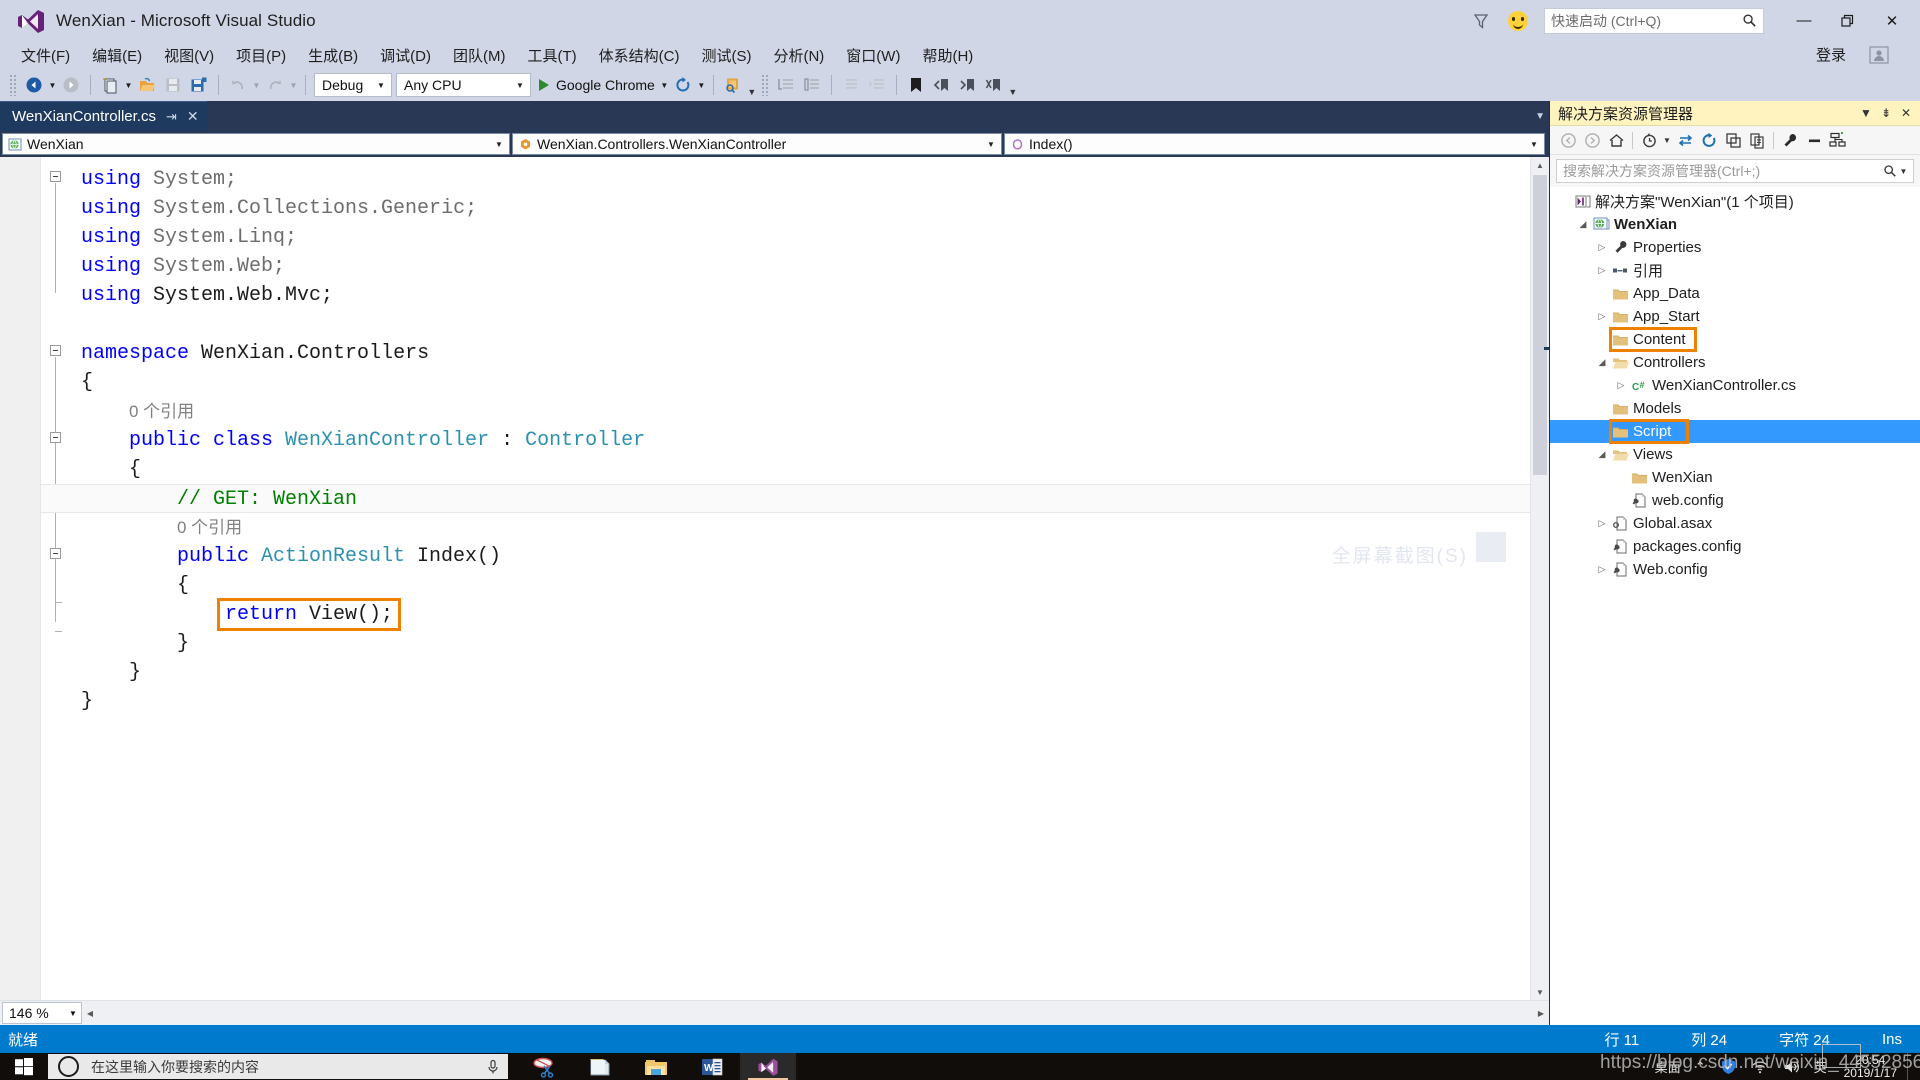 This screenshot has width=1920, height=1080. What do you see at coordinates (261, 55) in the screenshot?
I see `menu-item-project: 项目(P)` at bounding box center [261, 55].